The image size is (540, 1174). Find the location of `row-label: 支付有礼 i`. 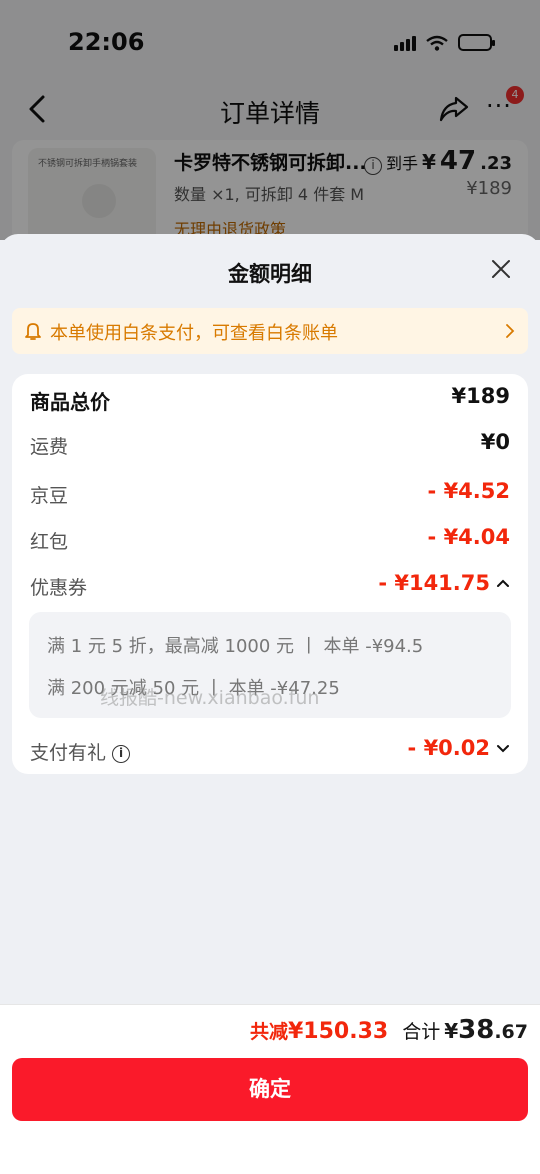

row-label: 支付有礼 i is located at coordinates (80, 751).